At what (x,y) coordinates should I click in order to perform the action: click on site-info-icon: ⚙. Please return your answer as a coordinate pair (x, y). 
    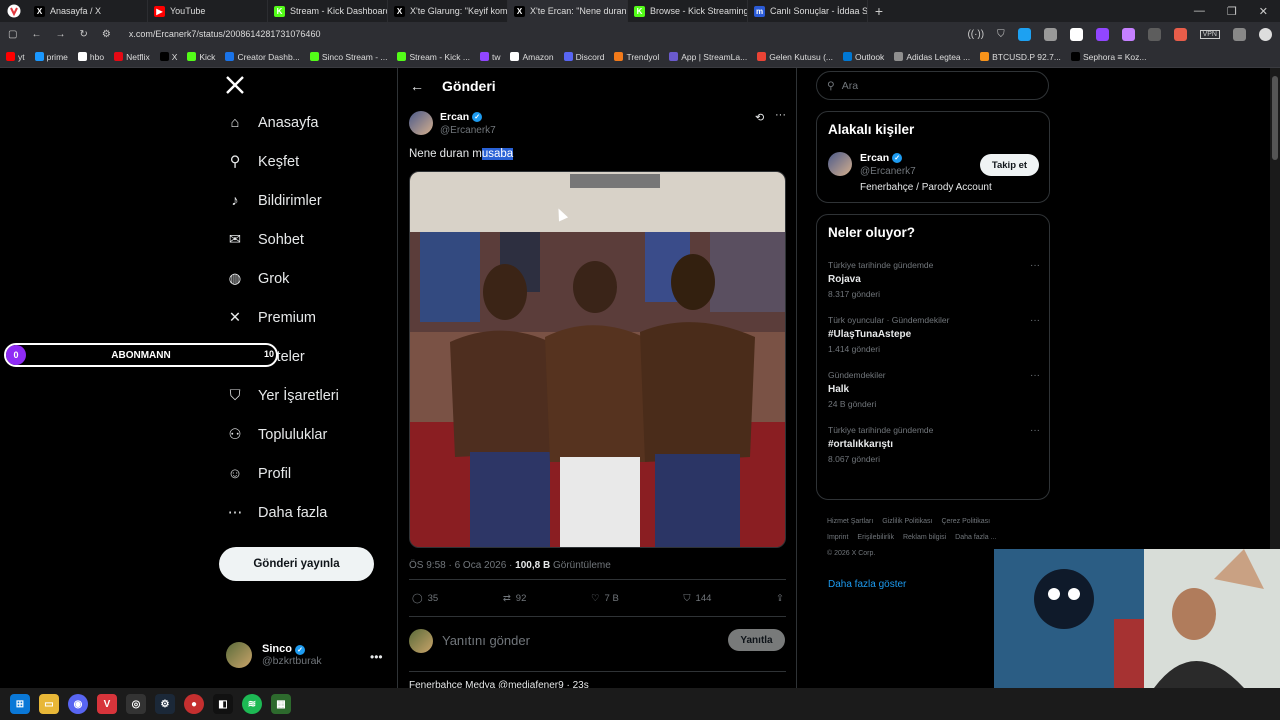
    Looking at the image, I should click on (106, 34).